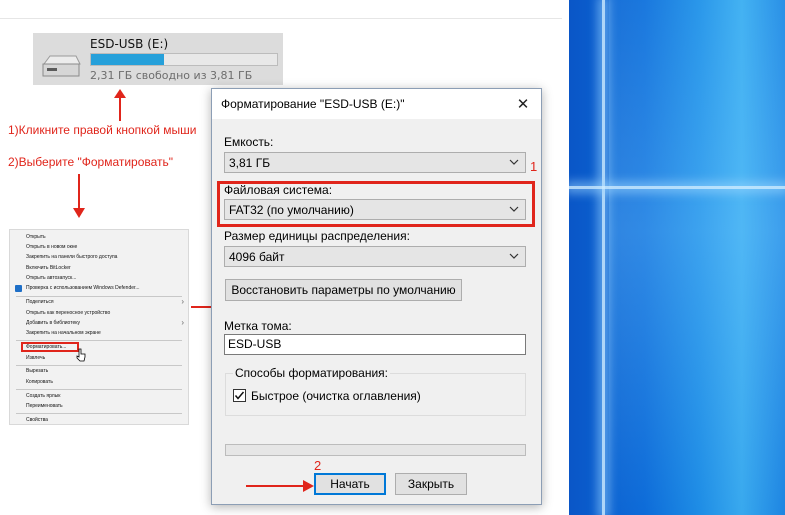 The height and width of the screenshot is (515, 785). I want to click on restore-defaults-button: Восстановить параметры по умолчанию, so click(343, 290).